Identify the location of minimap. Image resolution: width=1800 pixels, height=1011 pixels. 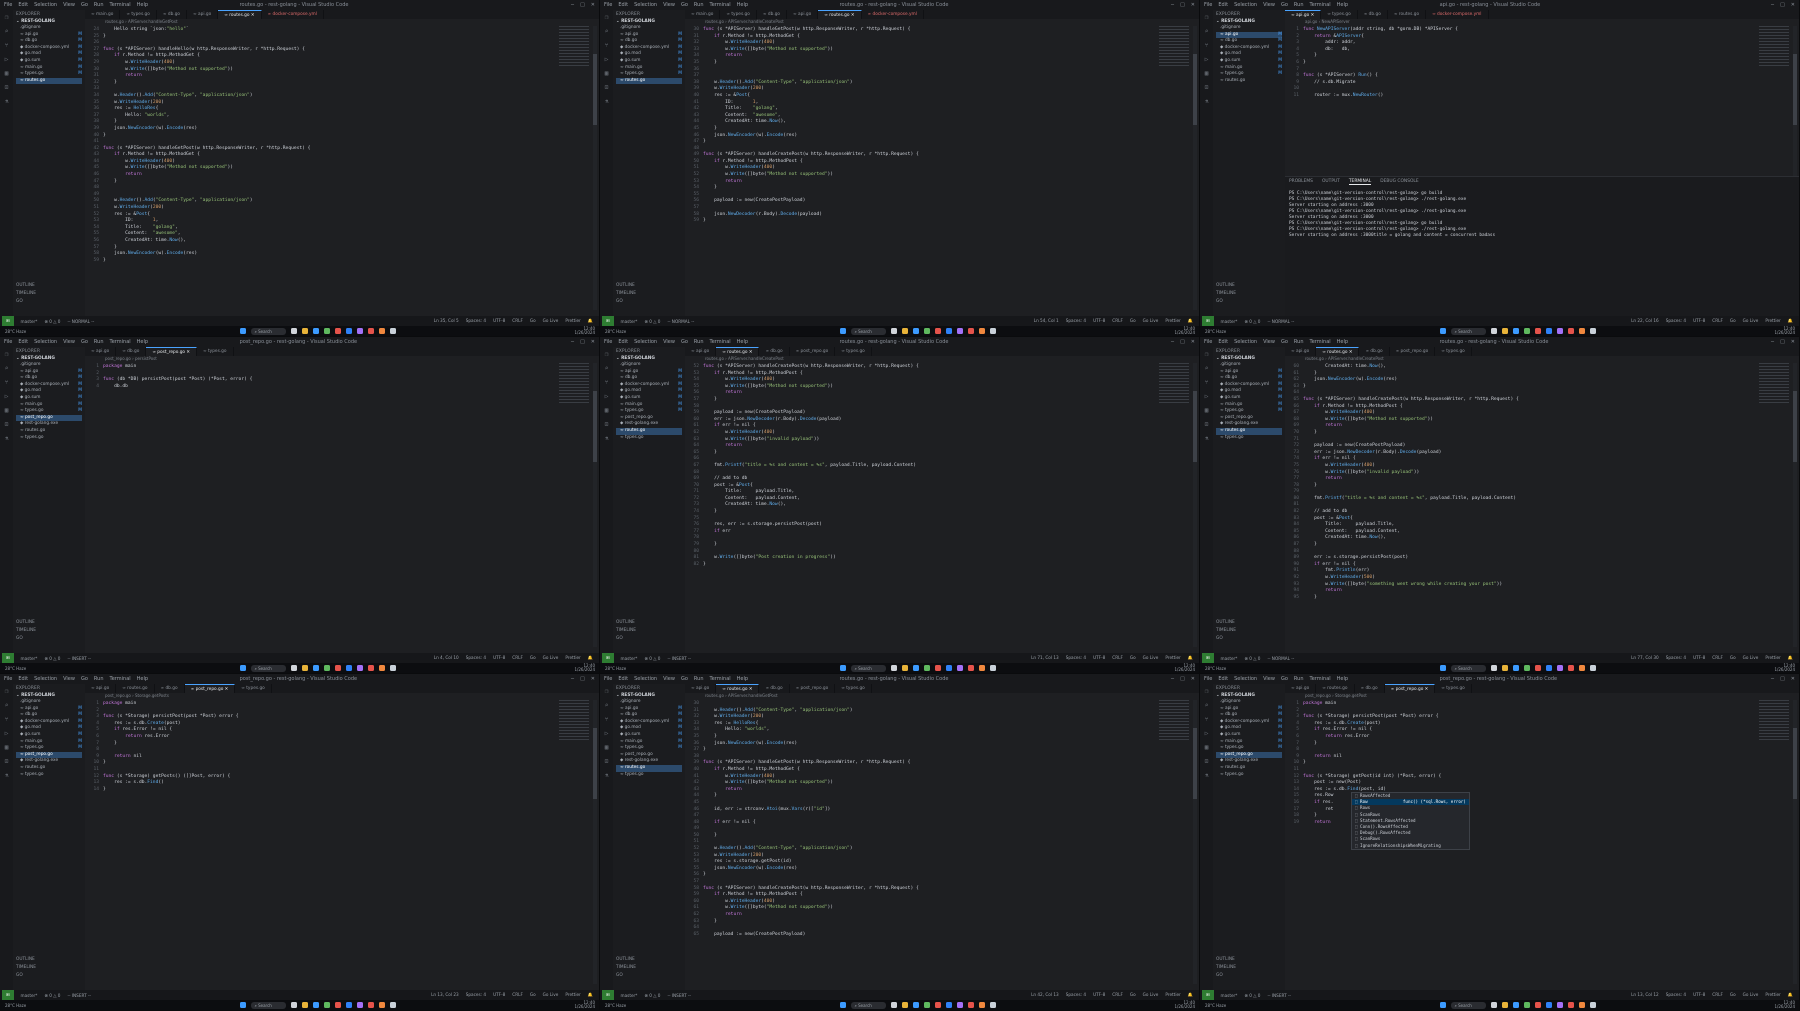
(1774, 720).